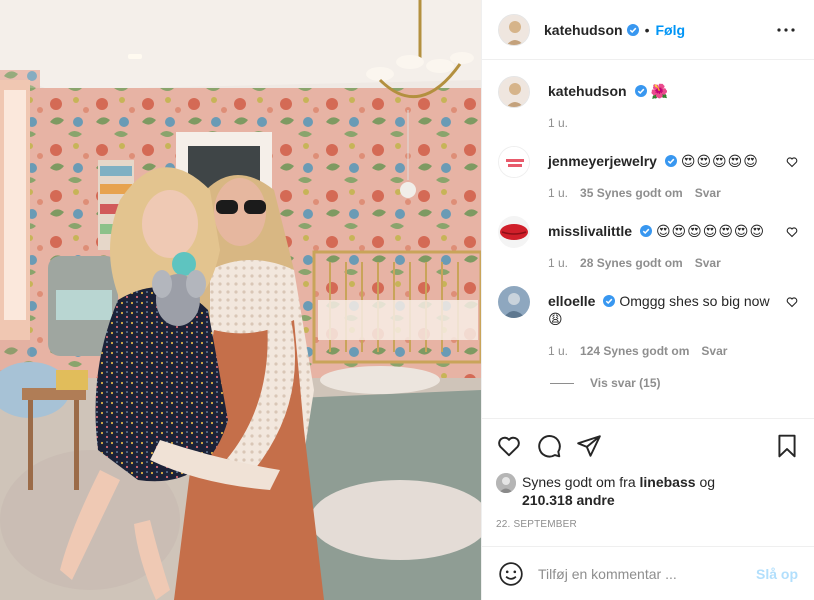  I want to click on bookmark-icon, so click(787, 446).